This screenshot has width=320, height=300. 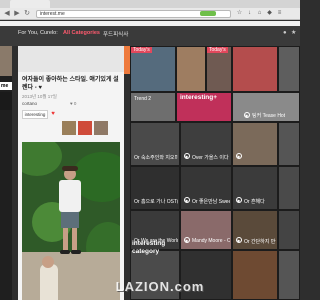 I want to click on heart-icon: ♥, so click(x=53, y=114).